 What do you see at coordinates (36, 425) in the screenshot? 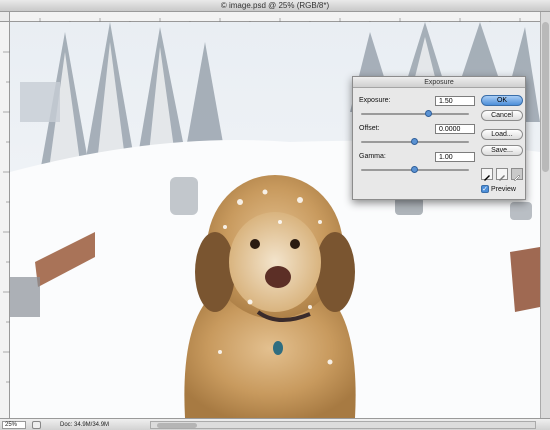
I see `status-menu-icon` at bounding box center [36, 425].